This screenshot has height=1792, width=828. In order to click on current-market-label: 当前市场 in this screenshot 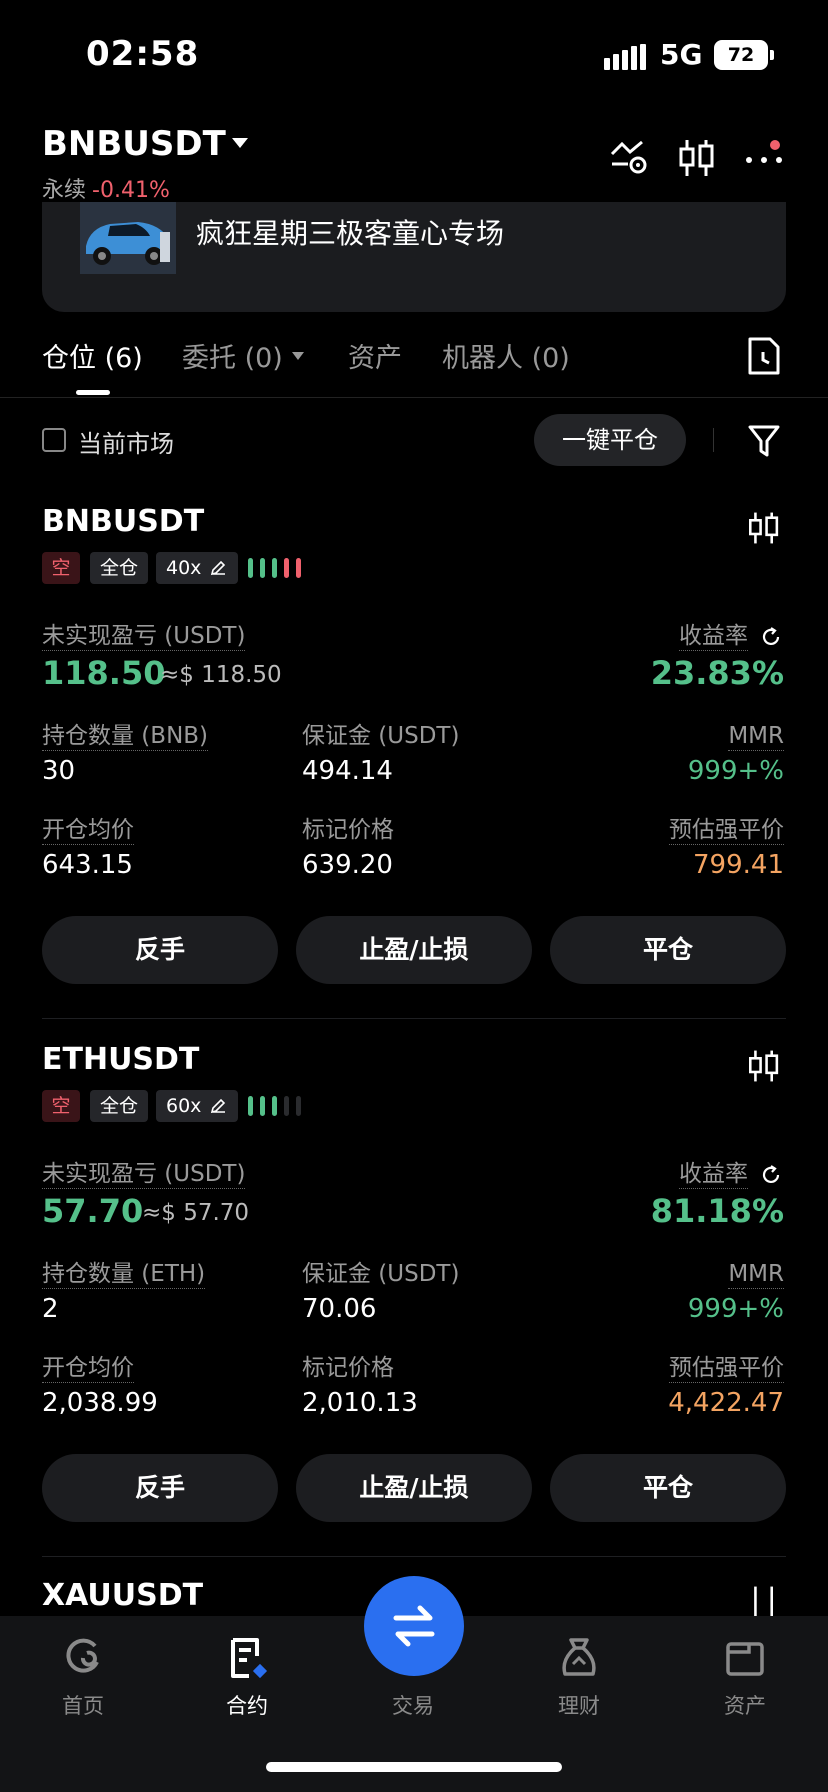, I will do `click(126, 441)`.